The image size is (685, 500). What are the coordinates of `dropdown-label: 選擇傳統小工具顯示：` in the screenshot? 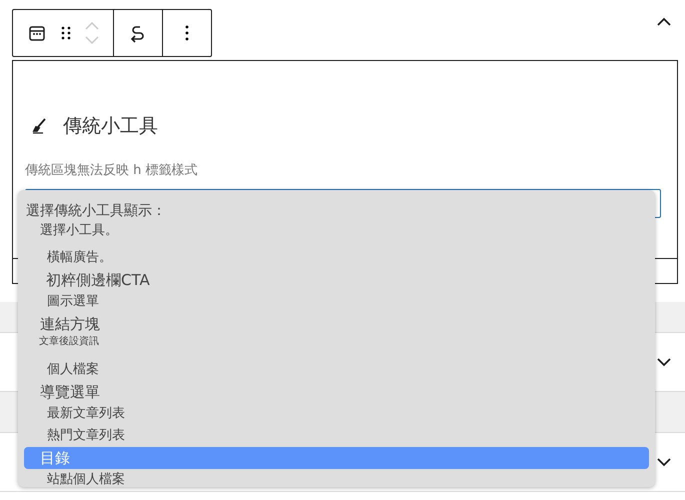 It's located at (95, 211).